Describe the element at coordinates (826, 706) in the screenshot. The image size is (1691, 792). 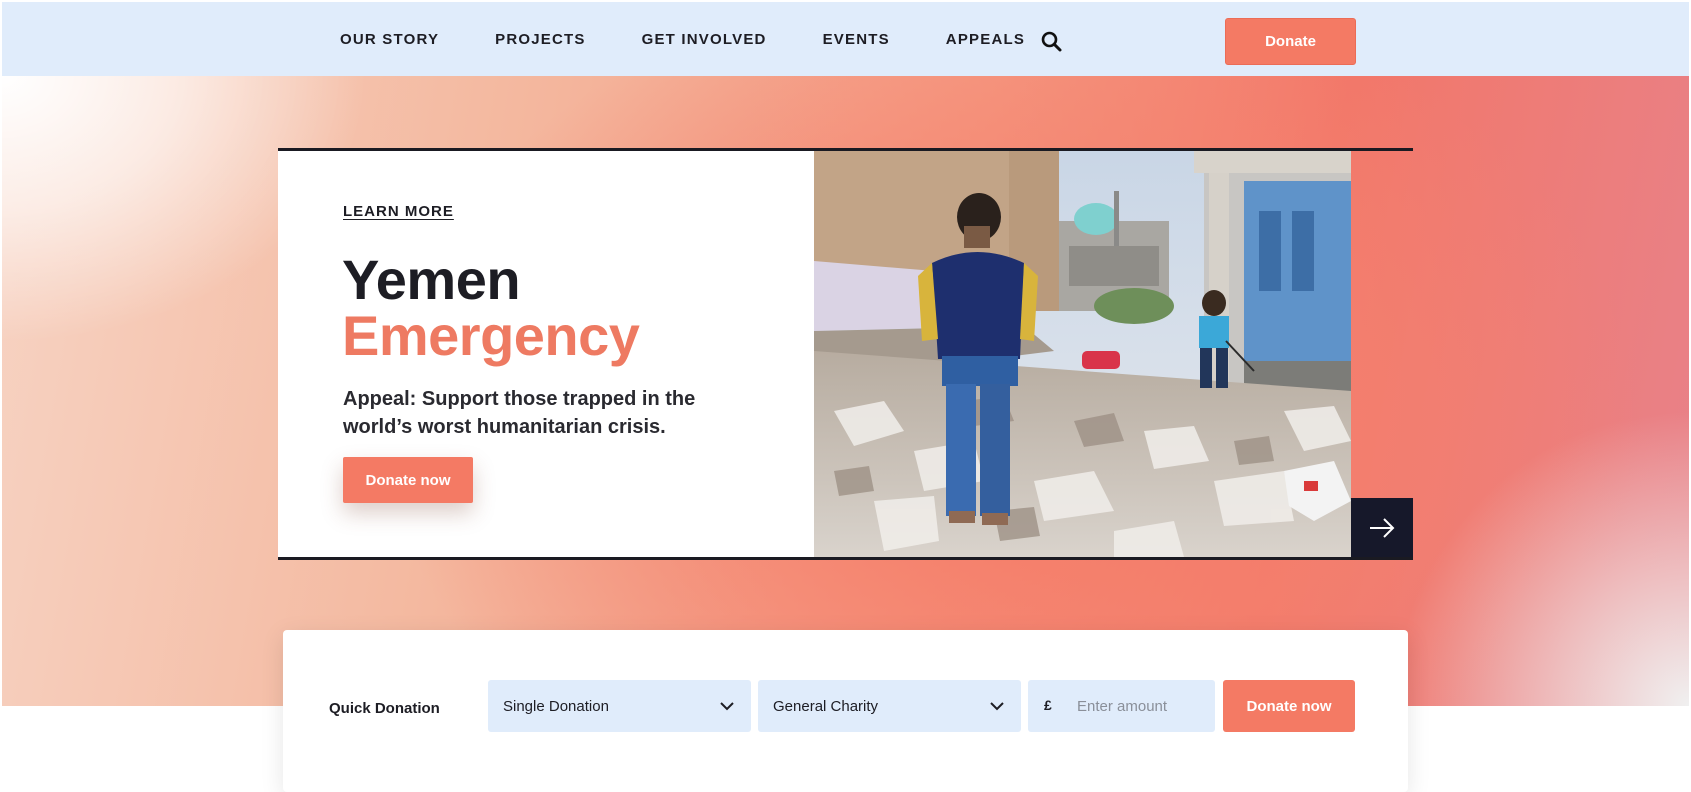
I see `cause-value: General Charity` at that location.